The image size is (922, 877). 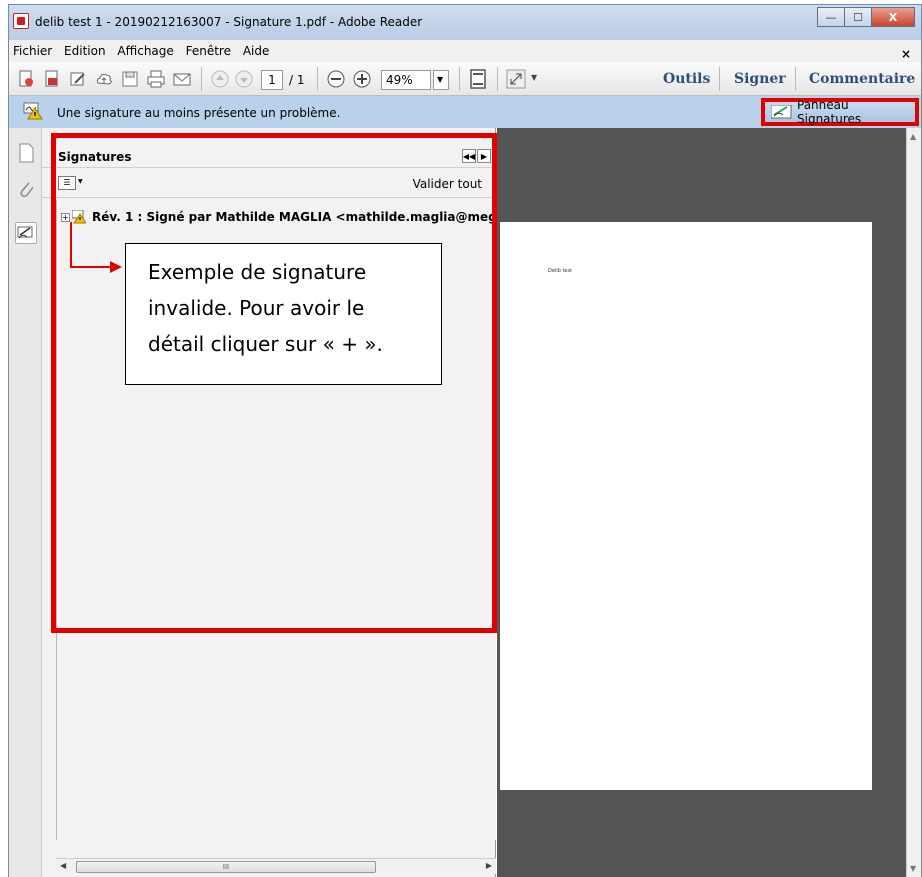 What do you see at coordinates (33, 111) in the screenshot?
I see `signature-warning-icon` at bounding box center [33, 111].